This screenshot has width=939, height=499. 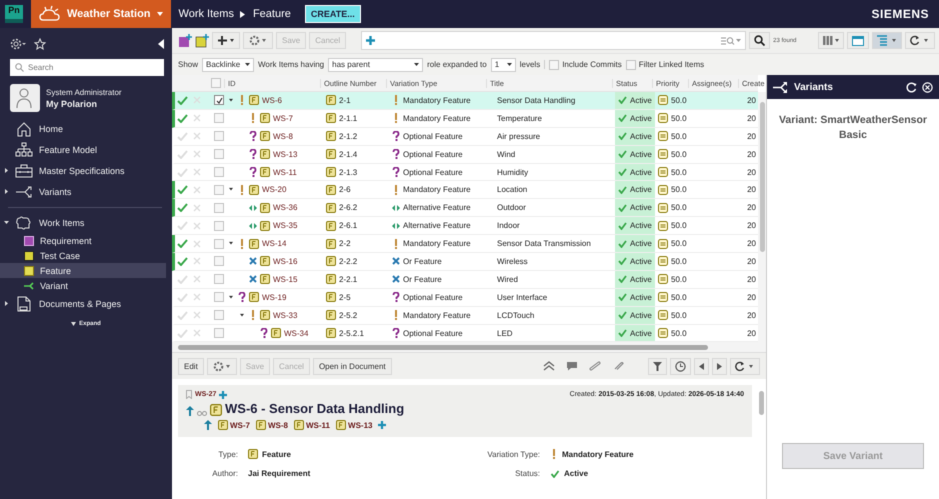 What do you see at coordinates (360, 425) in the screenshot?
I see `child-item-link: WS-13` at bounding box center [360, 425].